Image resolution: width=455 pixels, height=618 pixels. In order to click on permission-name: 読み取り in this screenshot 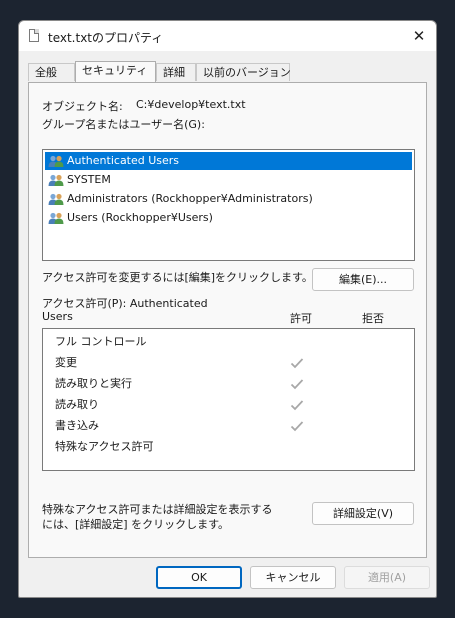, I will do `click(77, 404)`.